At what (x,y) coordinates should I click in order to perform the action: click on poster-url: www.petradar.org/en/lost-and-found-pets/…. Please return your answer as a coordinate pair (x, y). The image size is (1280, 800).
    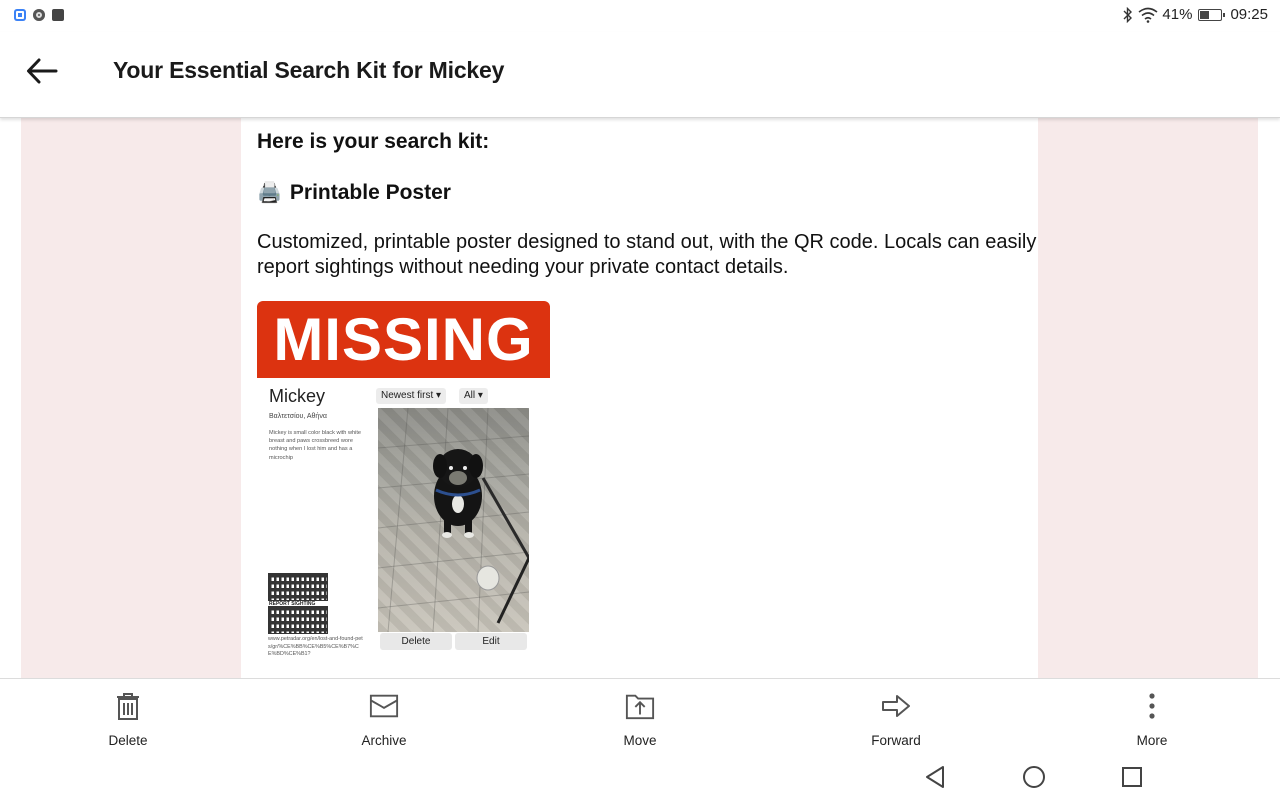
    Looking at the image, I should click on (315, 647).